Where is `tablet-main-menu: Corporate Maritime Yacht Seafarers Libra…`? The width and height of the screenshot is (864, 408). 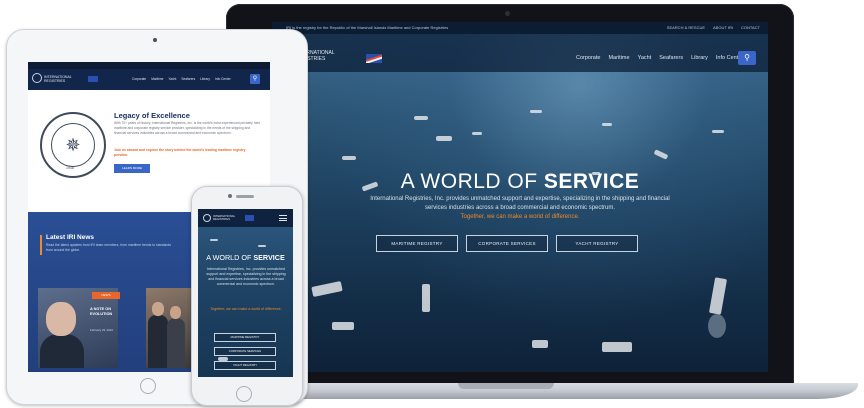 tablet-main-menu: Corporate Maritime Yacht Seafarers Libra… is located at coordinates (181, 79).